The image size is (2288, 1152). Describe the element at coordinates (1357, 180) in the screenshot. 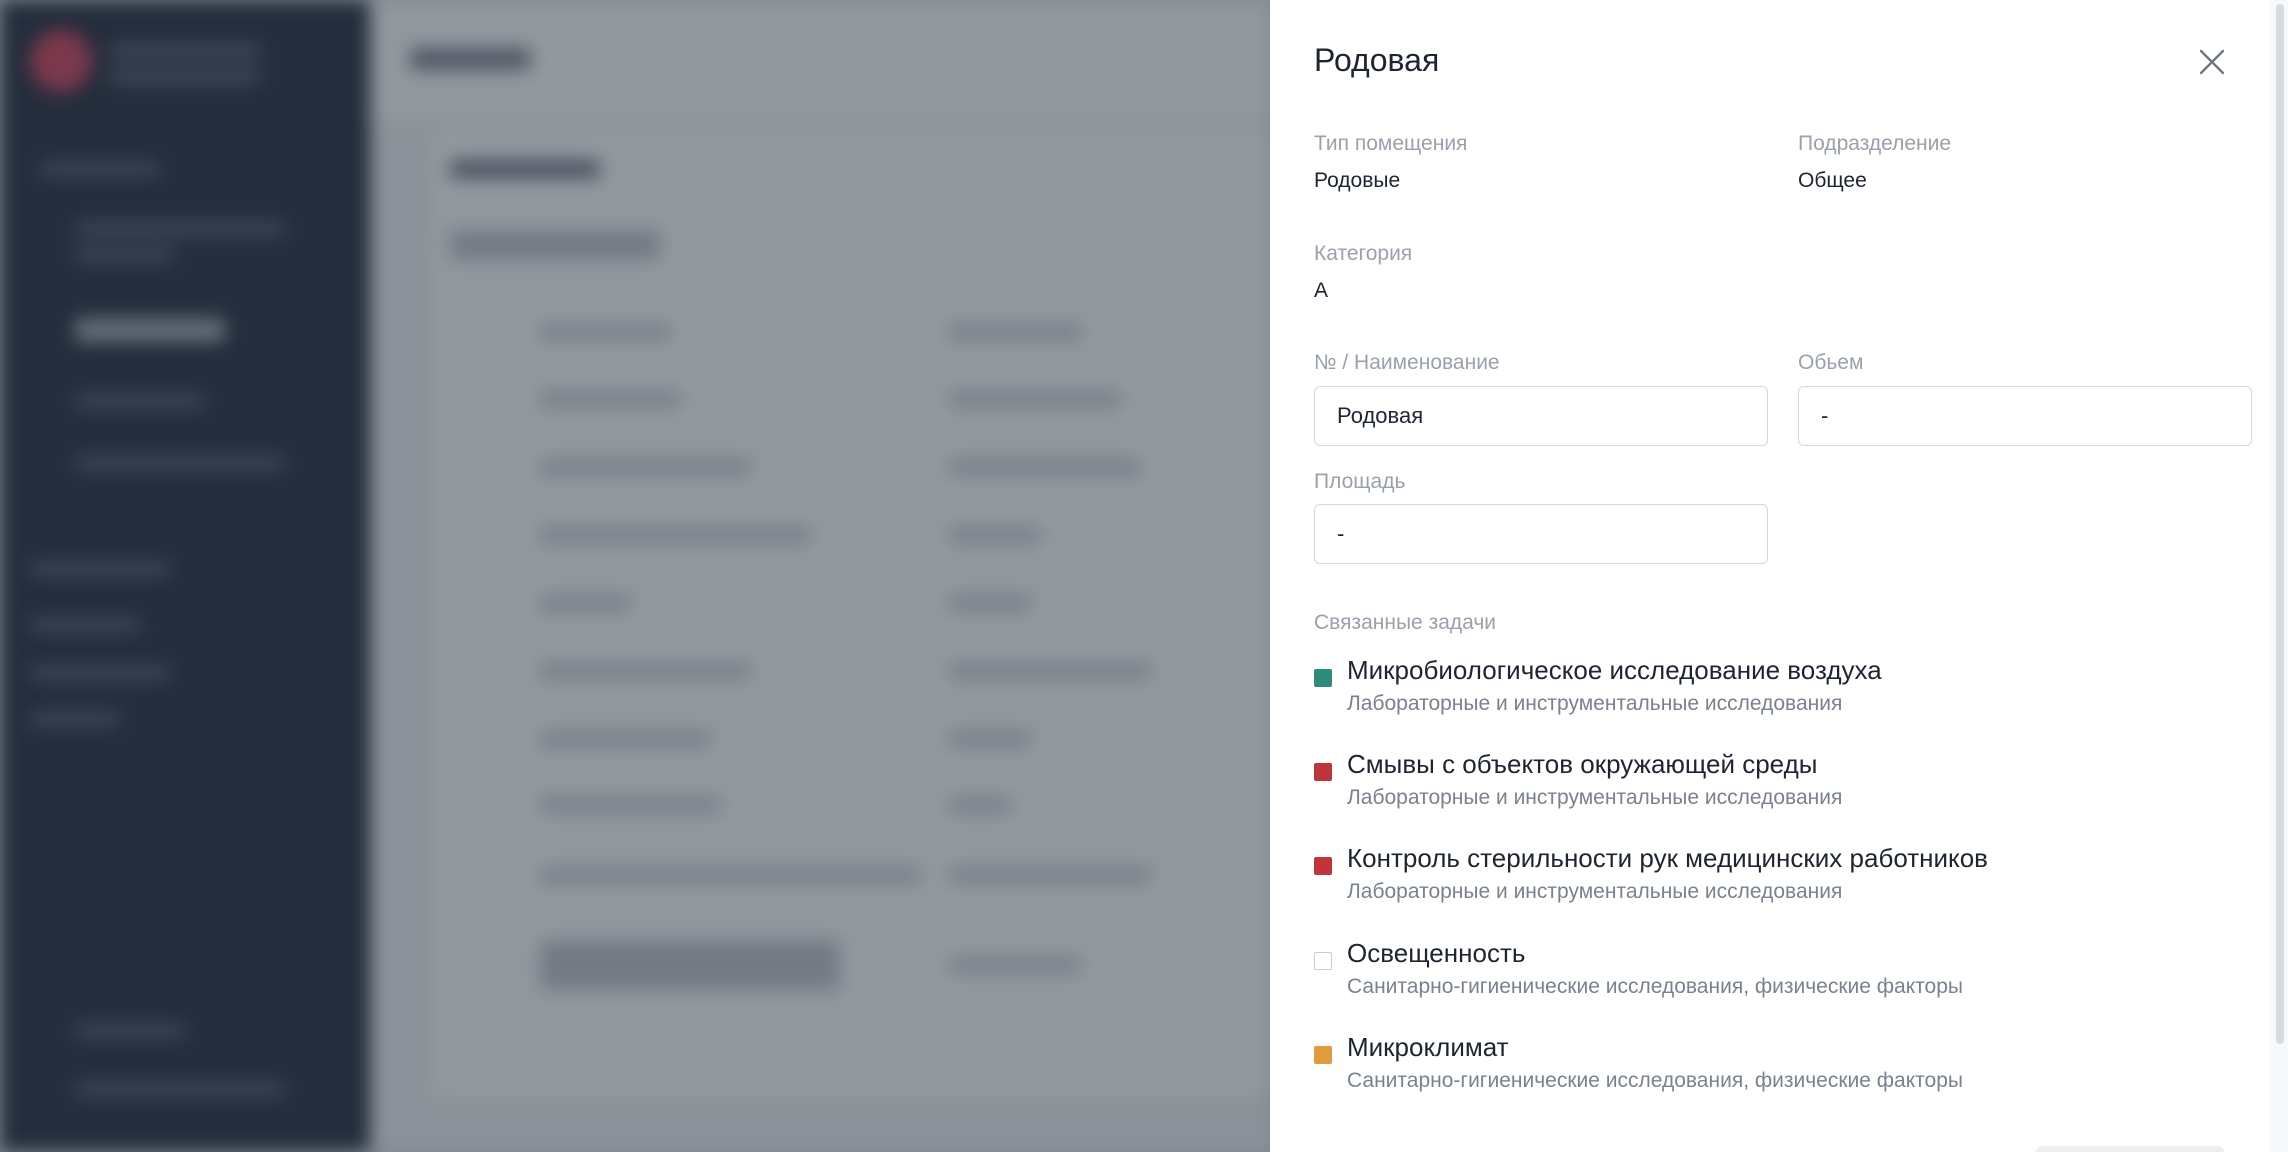

I see `room-type-value: Родовые` at that location.